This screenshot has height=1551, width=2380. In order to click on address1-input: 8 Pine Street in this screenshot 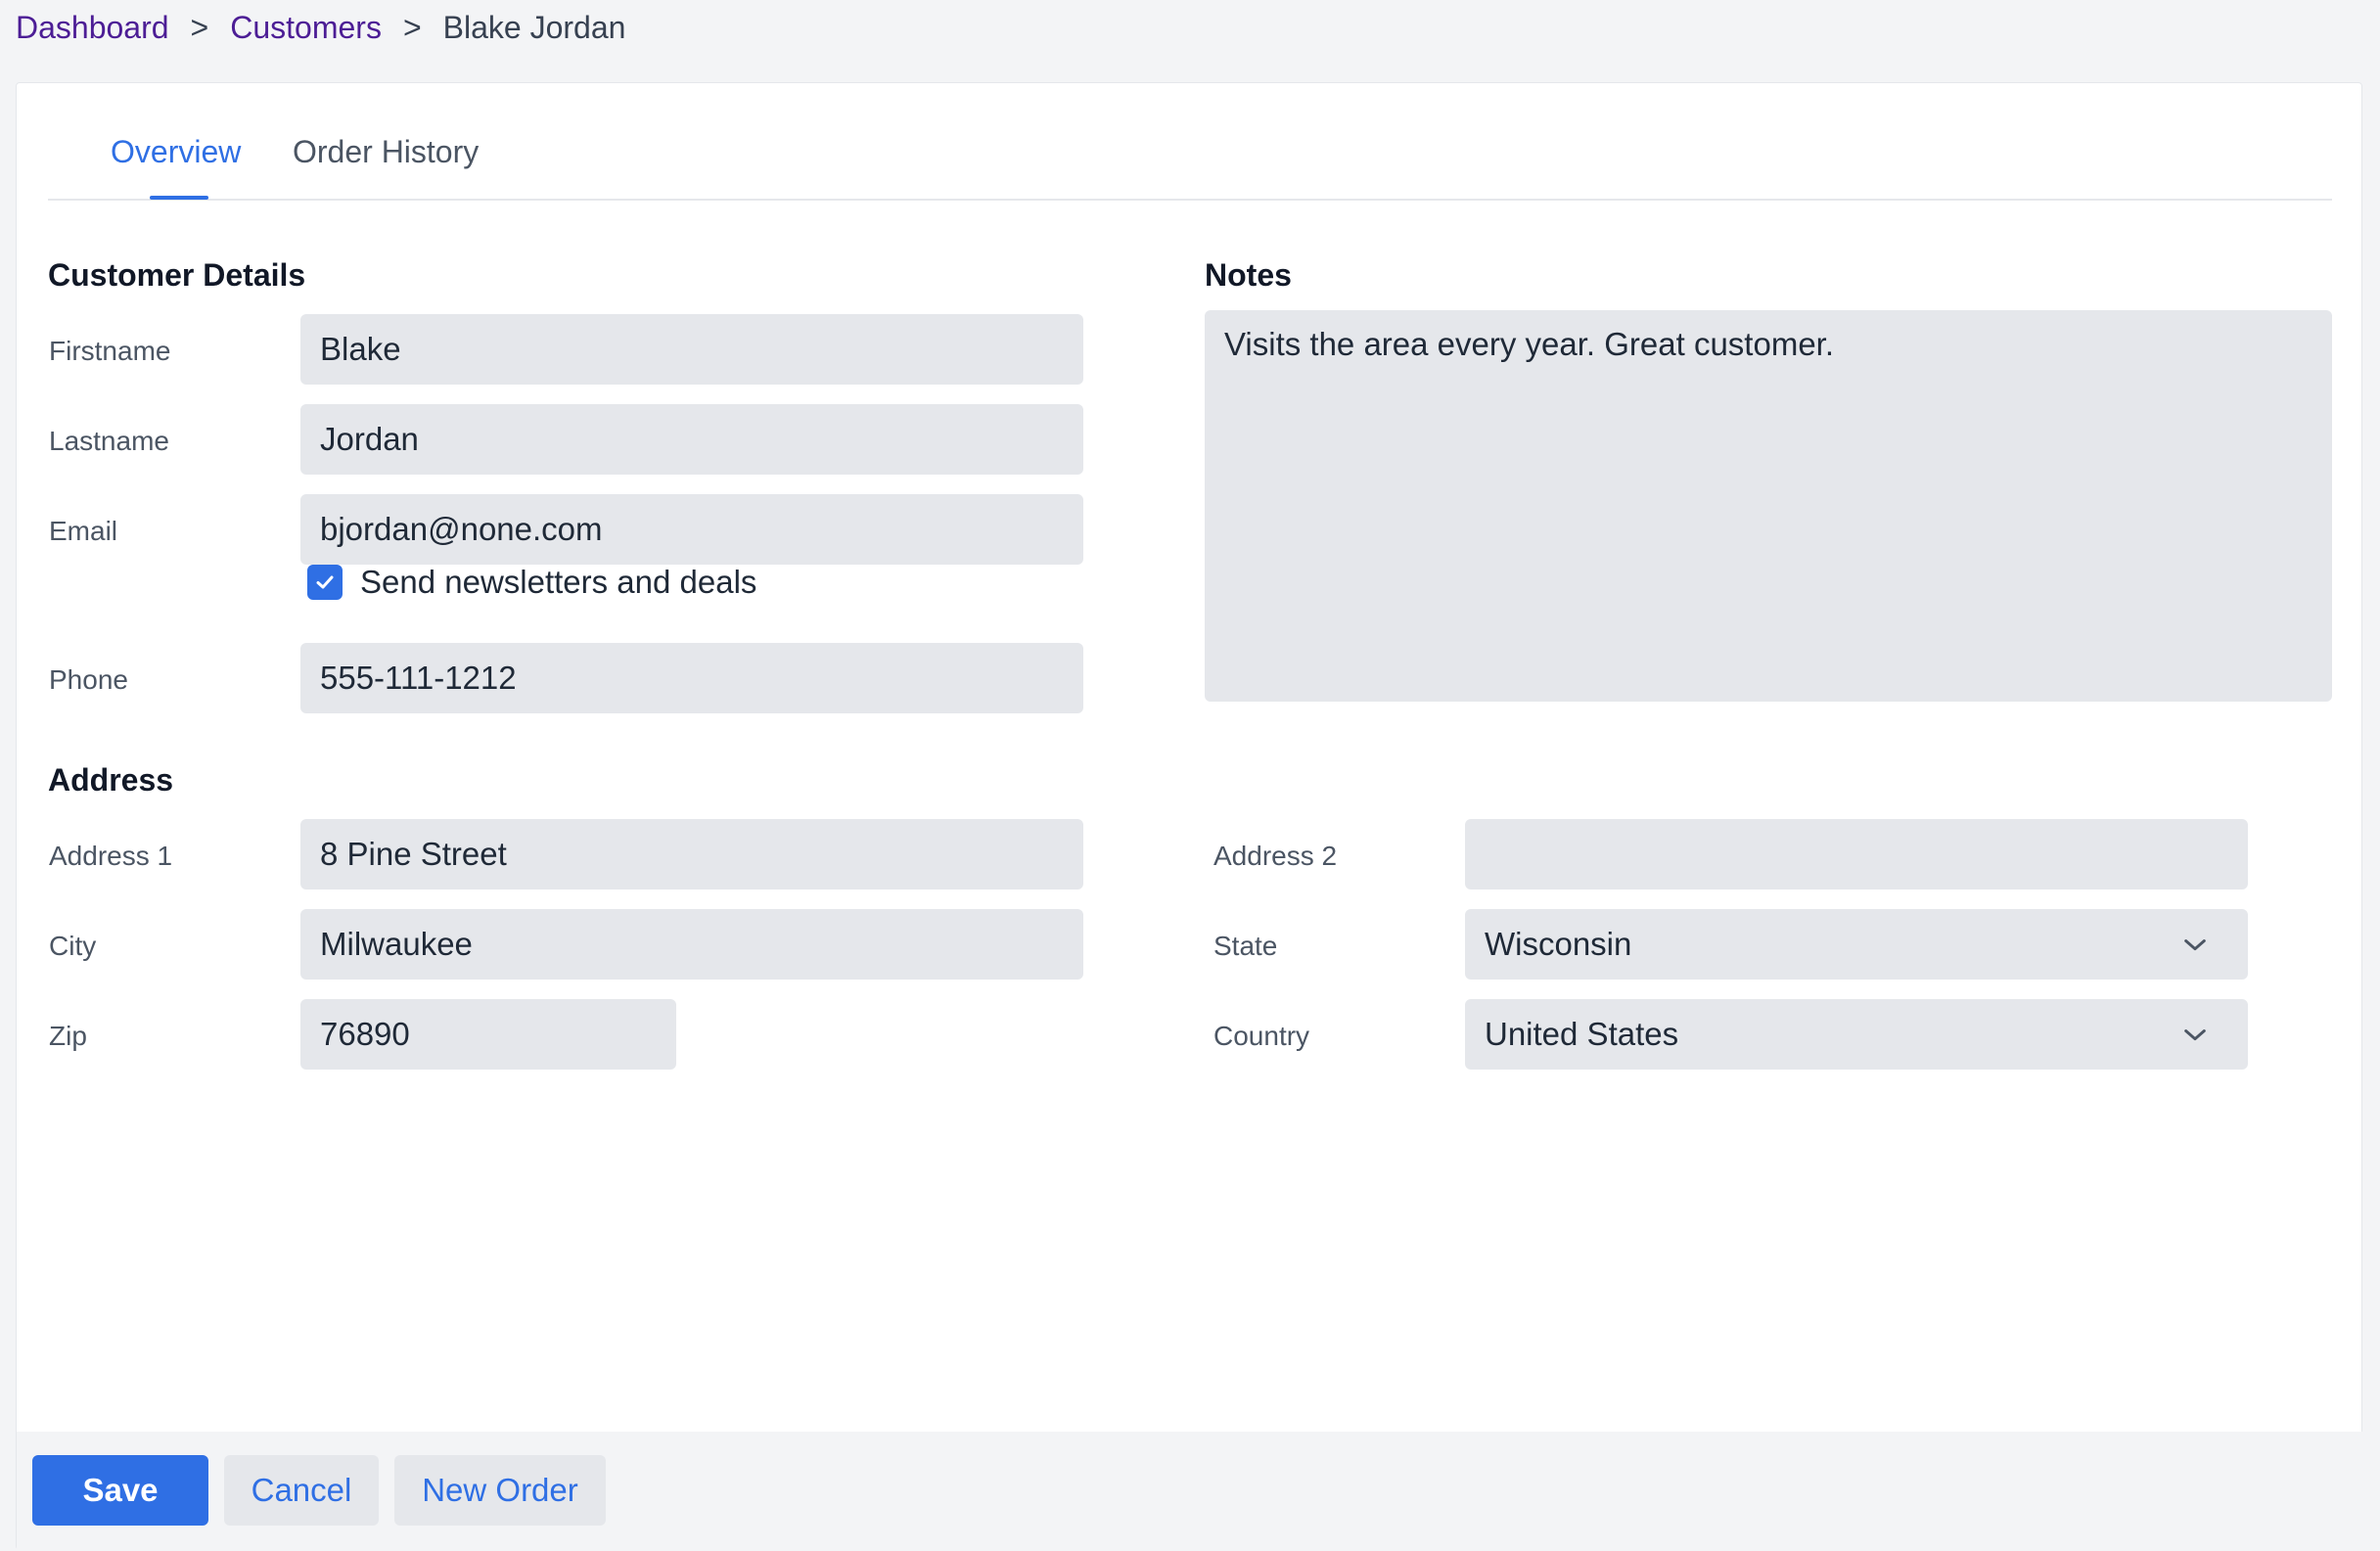, I will do `click(691, 854)`.